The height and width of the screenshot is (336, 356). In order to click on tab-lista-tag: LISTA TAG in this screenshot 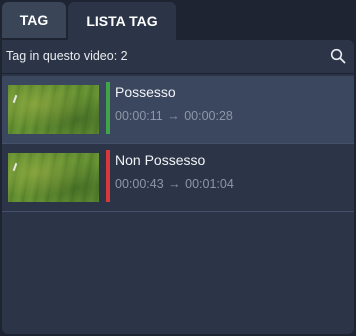, I will do `click(122, 21)`.